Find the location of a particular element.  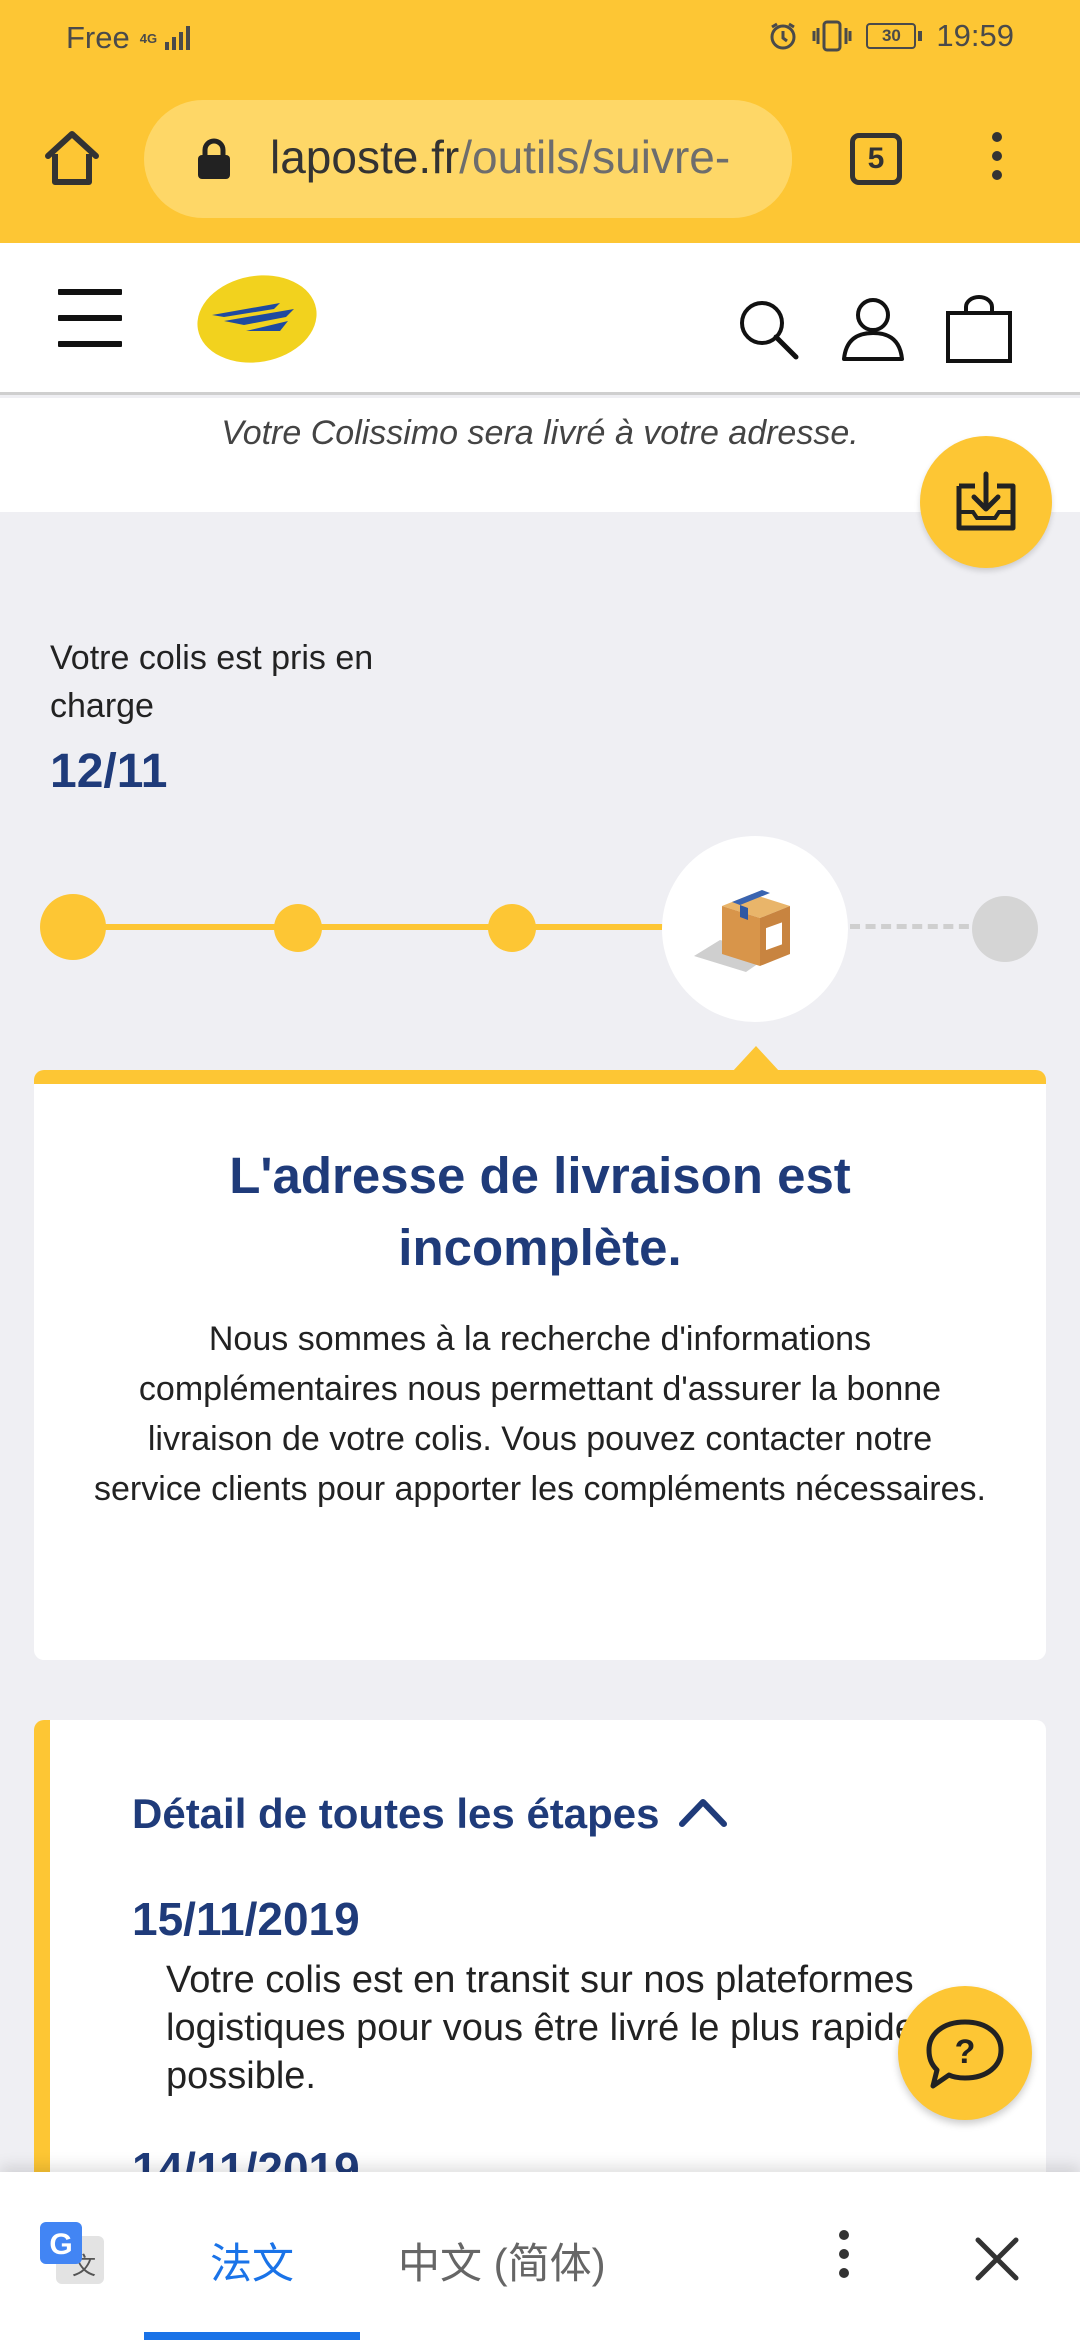

battery-level: 30 is located at coordinates (891, 36).